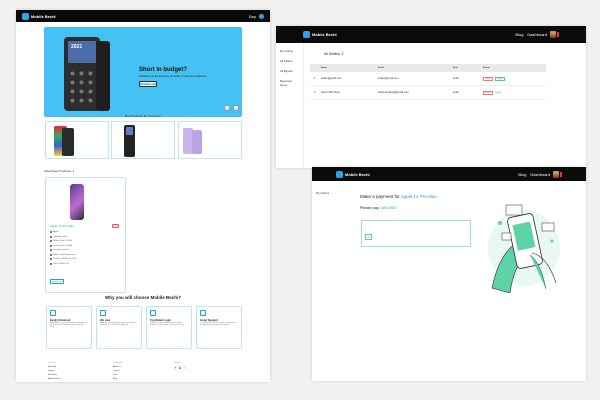 Image resolution: width=600 pixels, height=400 pixels. Describe the element at coordinates (68, 142) in the screenshot. I see `google-phone-back-image` at that location.